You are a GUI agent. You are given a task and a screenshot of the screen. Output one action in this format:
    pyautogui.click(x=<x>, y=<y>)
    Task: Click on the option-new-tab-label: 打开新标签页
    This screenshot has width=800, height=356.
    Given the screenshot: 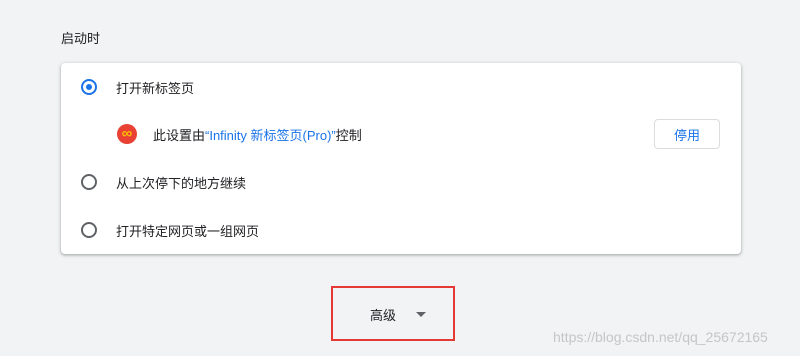 What is the action you would take?
    pyautogui.click(x=155, y=88)
    